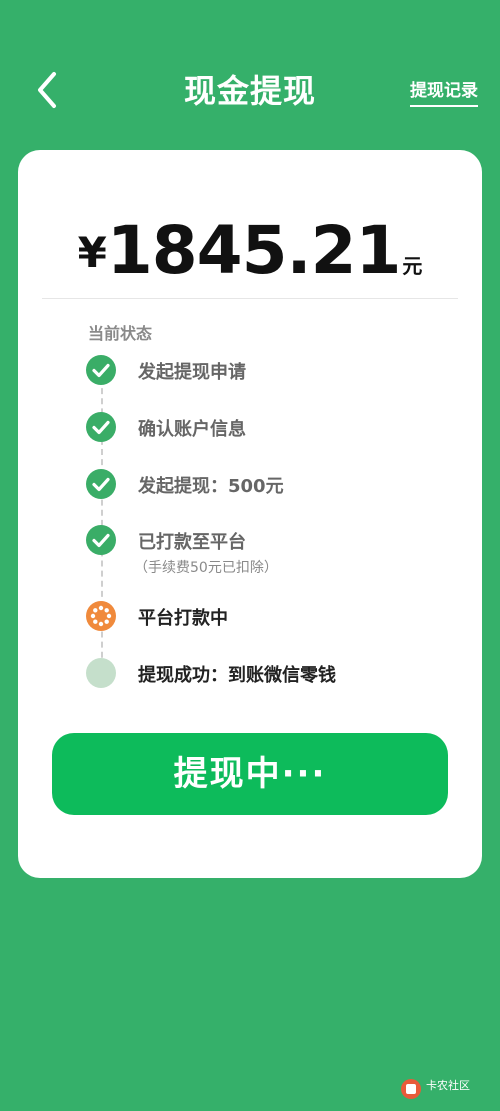 This screenshot has width=500, height=1111. I want to click on step-title: 已打款至平台, so click(192, 542).